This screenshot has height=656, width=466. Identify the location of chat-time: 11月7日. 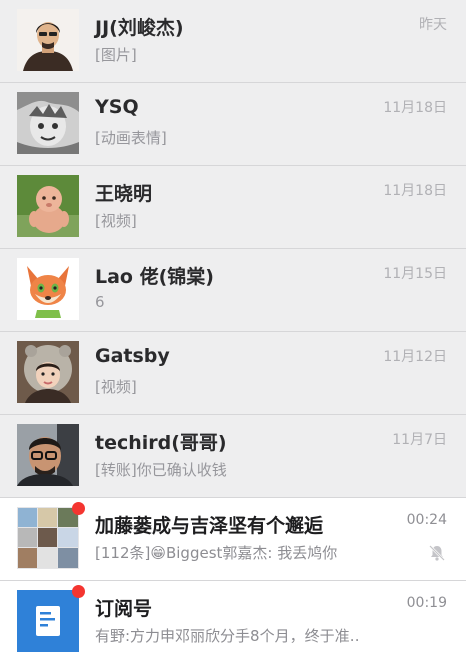
(419, 440).